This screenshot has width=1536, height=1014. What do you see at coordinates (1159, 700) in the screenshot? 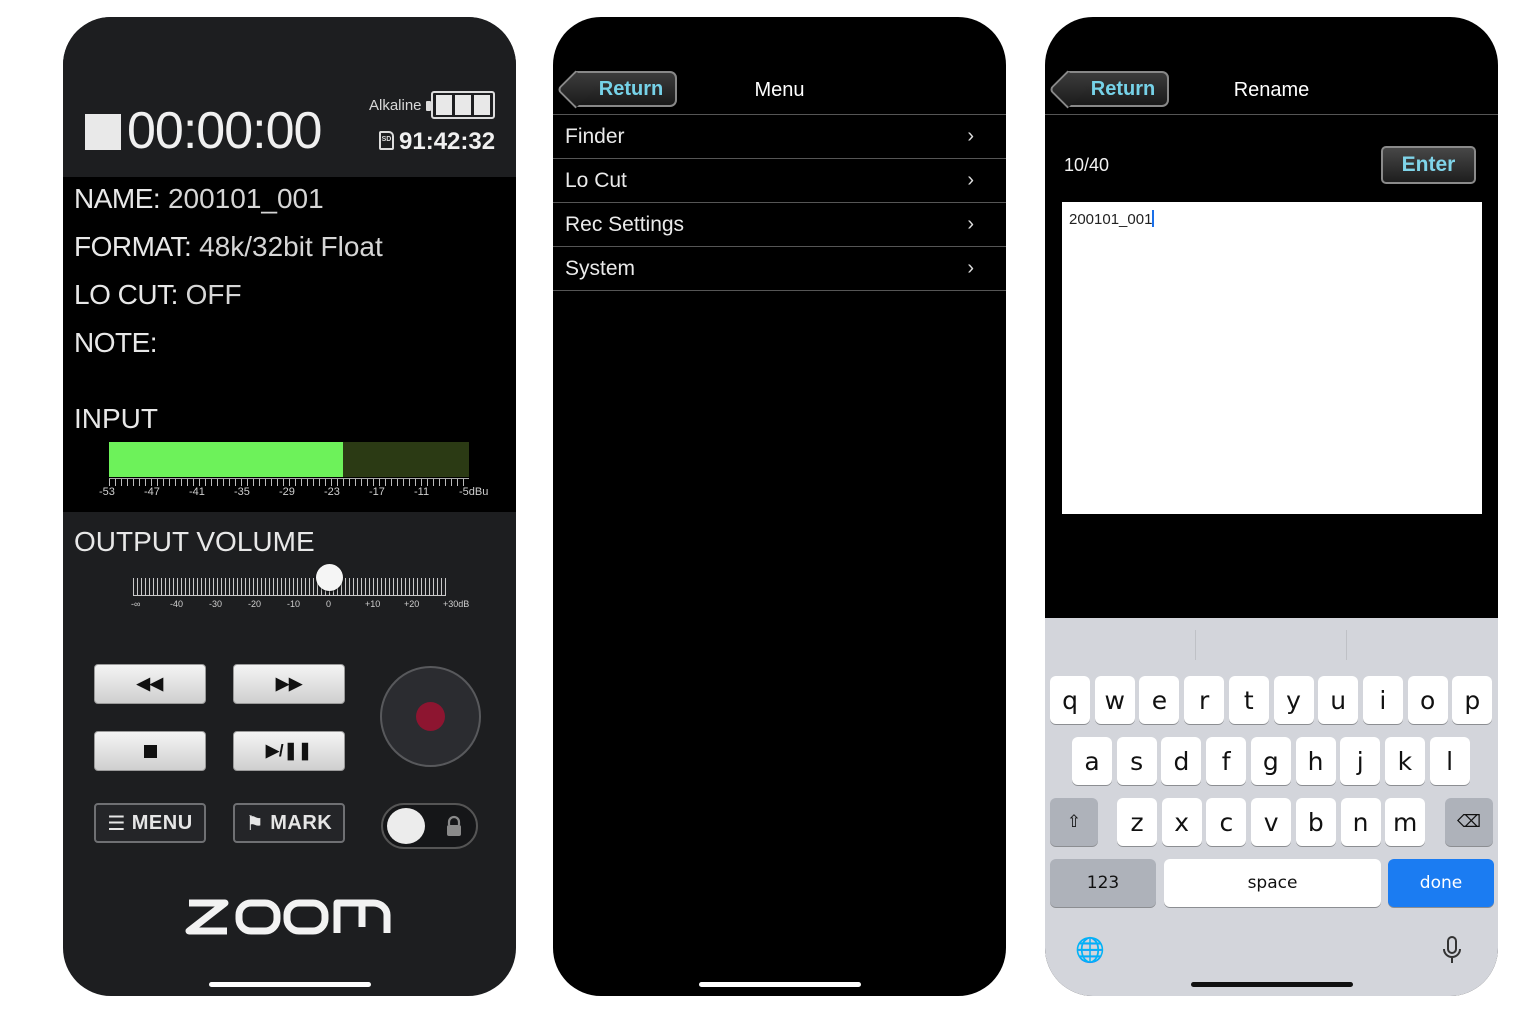
I see `key-e: e` at bounding box center [1159, 700].